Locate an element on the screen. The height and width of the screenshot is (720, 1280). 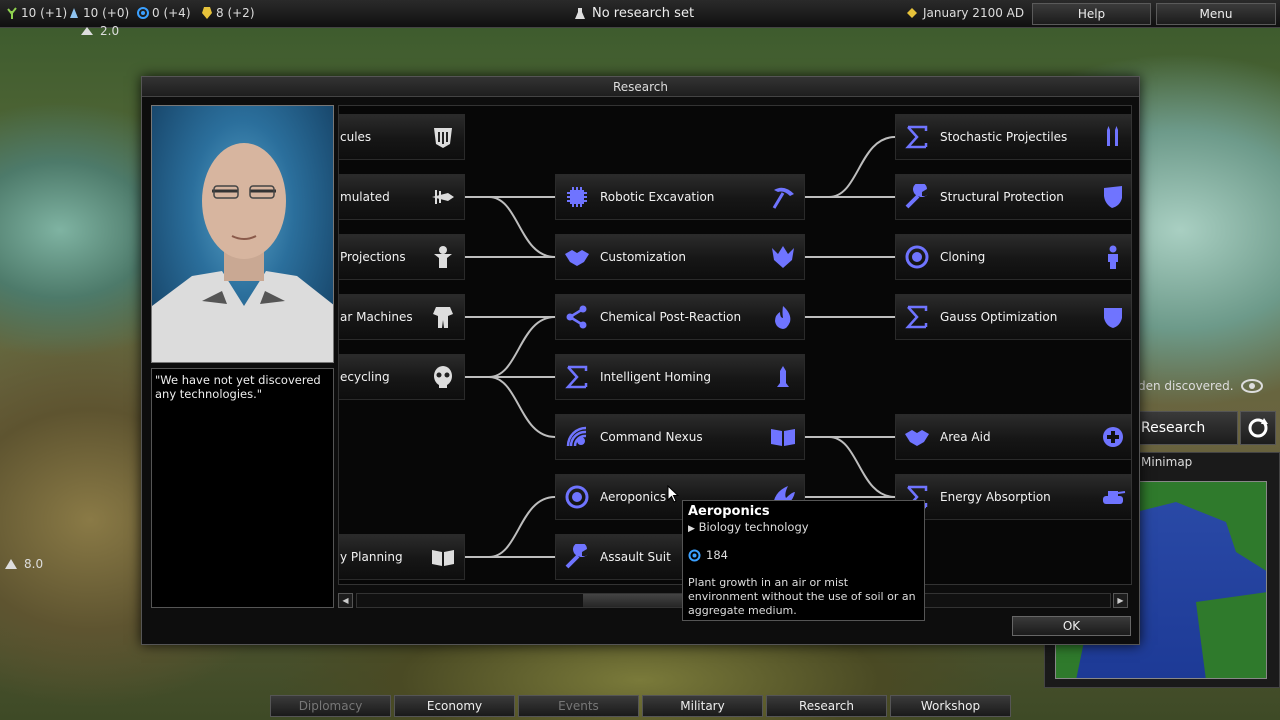
food-value: 10 (+1) is located at coordinates (44, 13).